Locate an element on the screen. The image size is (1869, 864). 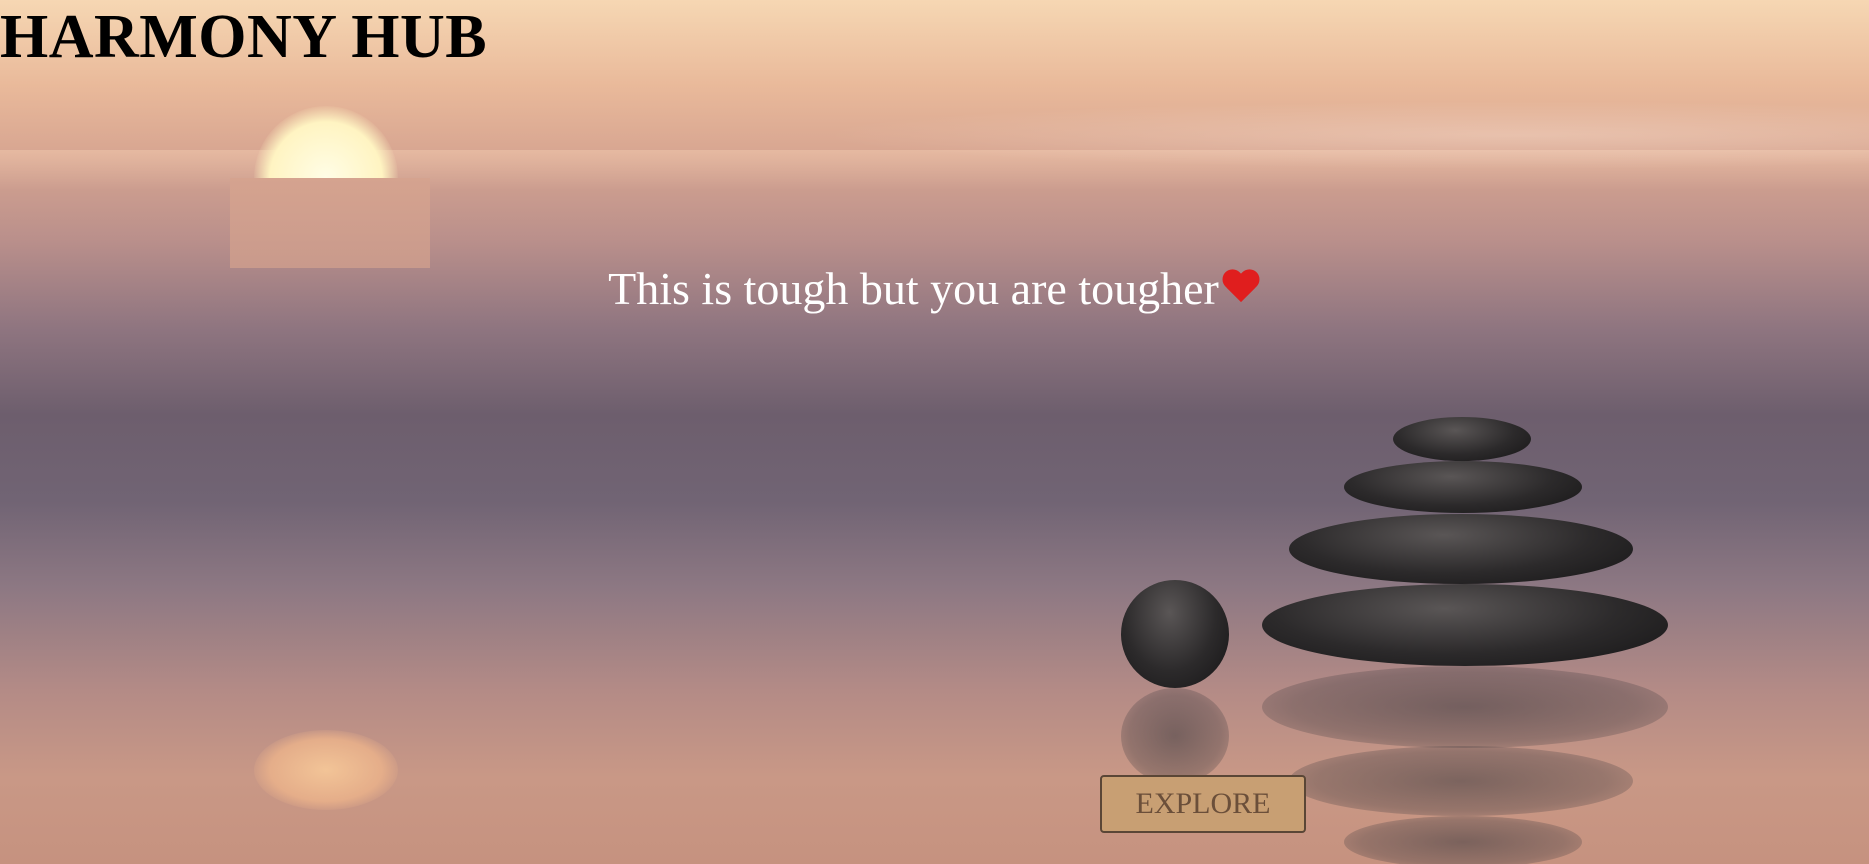
clouds is located at coordinates (1284, 135).